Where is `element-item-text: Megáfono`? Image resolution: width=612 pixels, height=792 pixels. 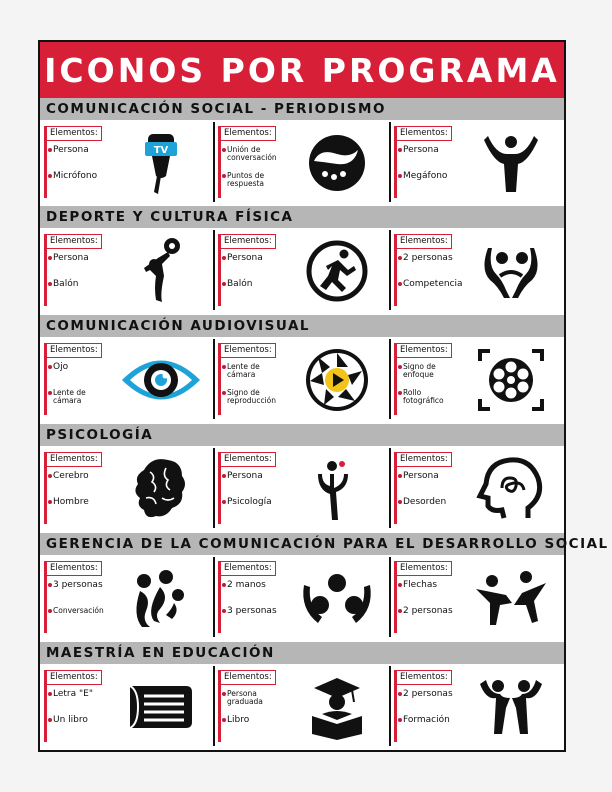
element-item-text: Megáfono is located at coordinates (425, 176).